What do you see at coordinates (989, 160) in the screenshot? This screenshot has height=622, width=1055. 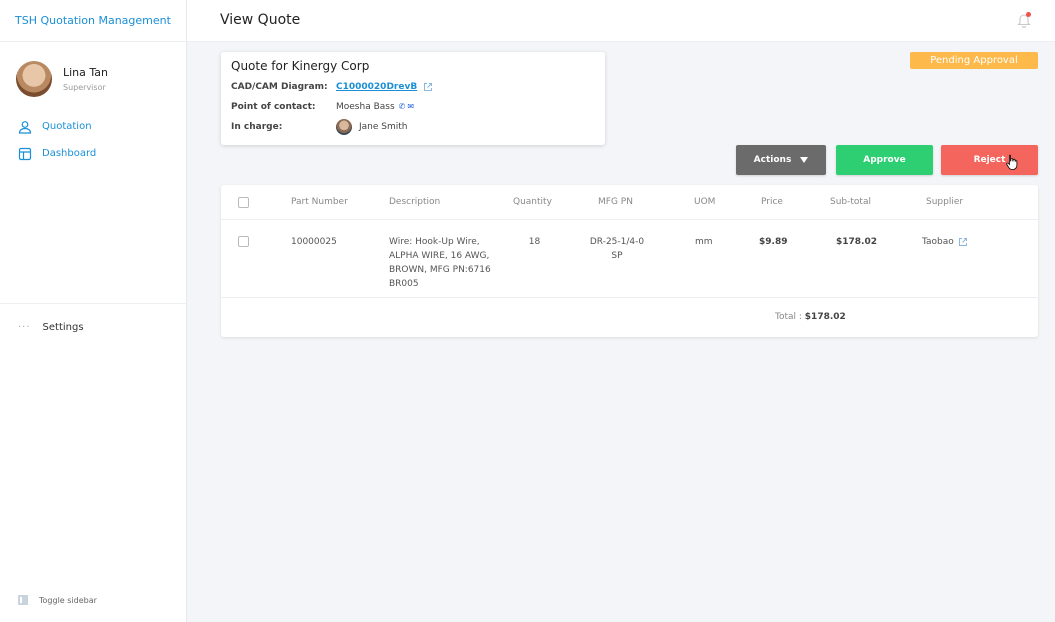 I see `reject-button: Reject` at bounding box center [989, 160].